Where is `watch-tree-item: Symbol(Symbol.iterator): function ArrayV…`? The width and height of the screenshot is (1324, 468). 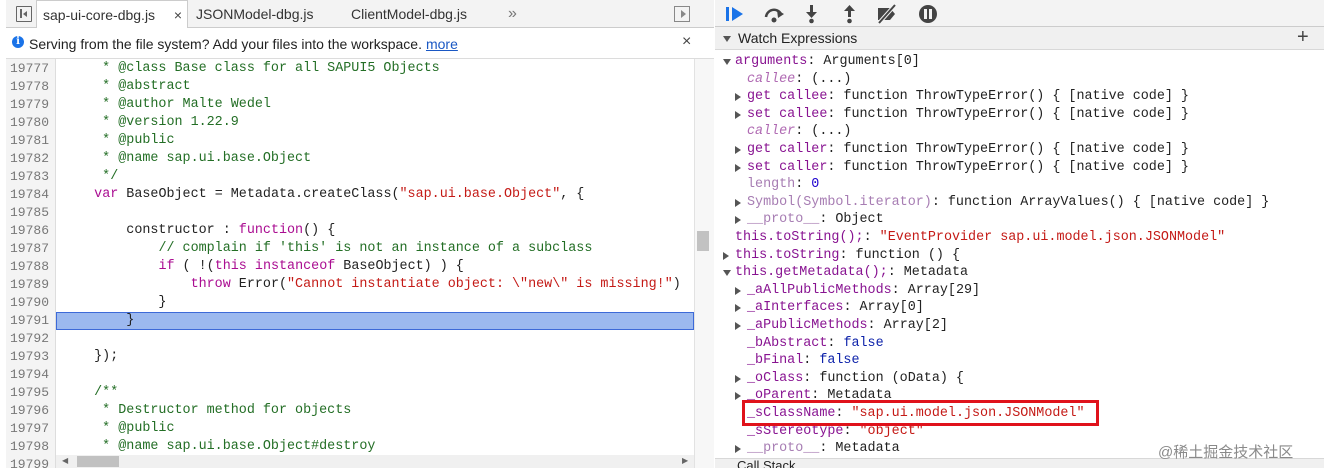
watch-tree-item: Symbol(Symbol.iterator): function ArrayV… is located at coordinates (1019, 203).